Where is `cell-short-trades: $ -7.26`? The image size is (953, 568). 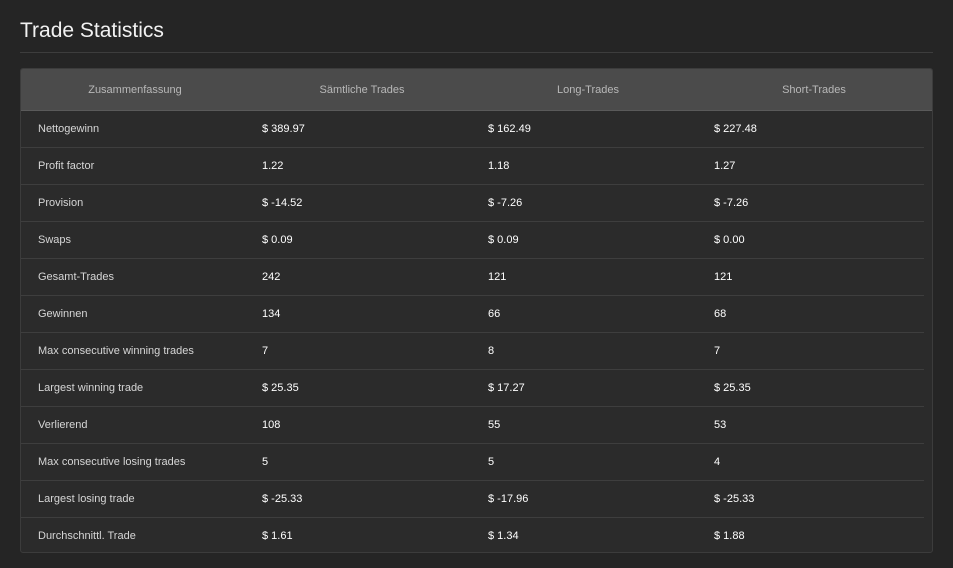 cell-short-trades: $ -7.26 is located at coordinates (731, 203).